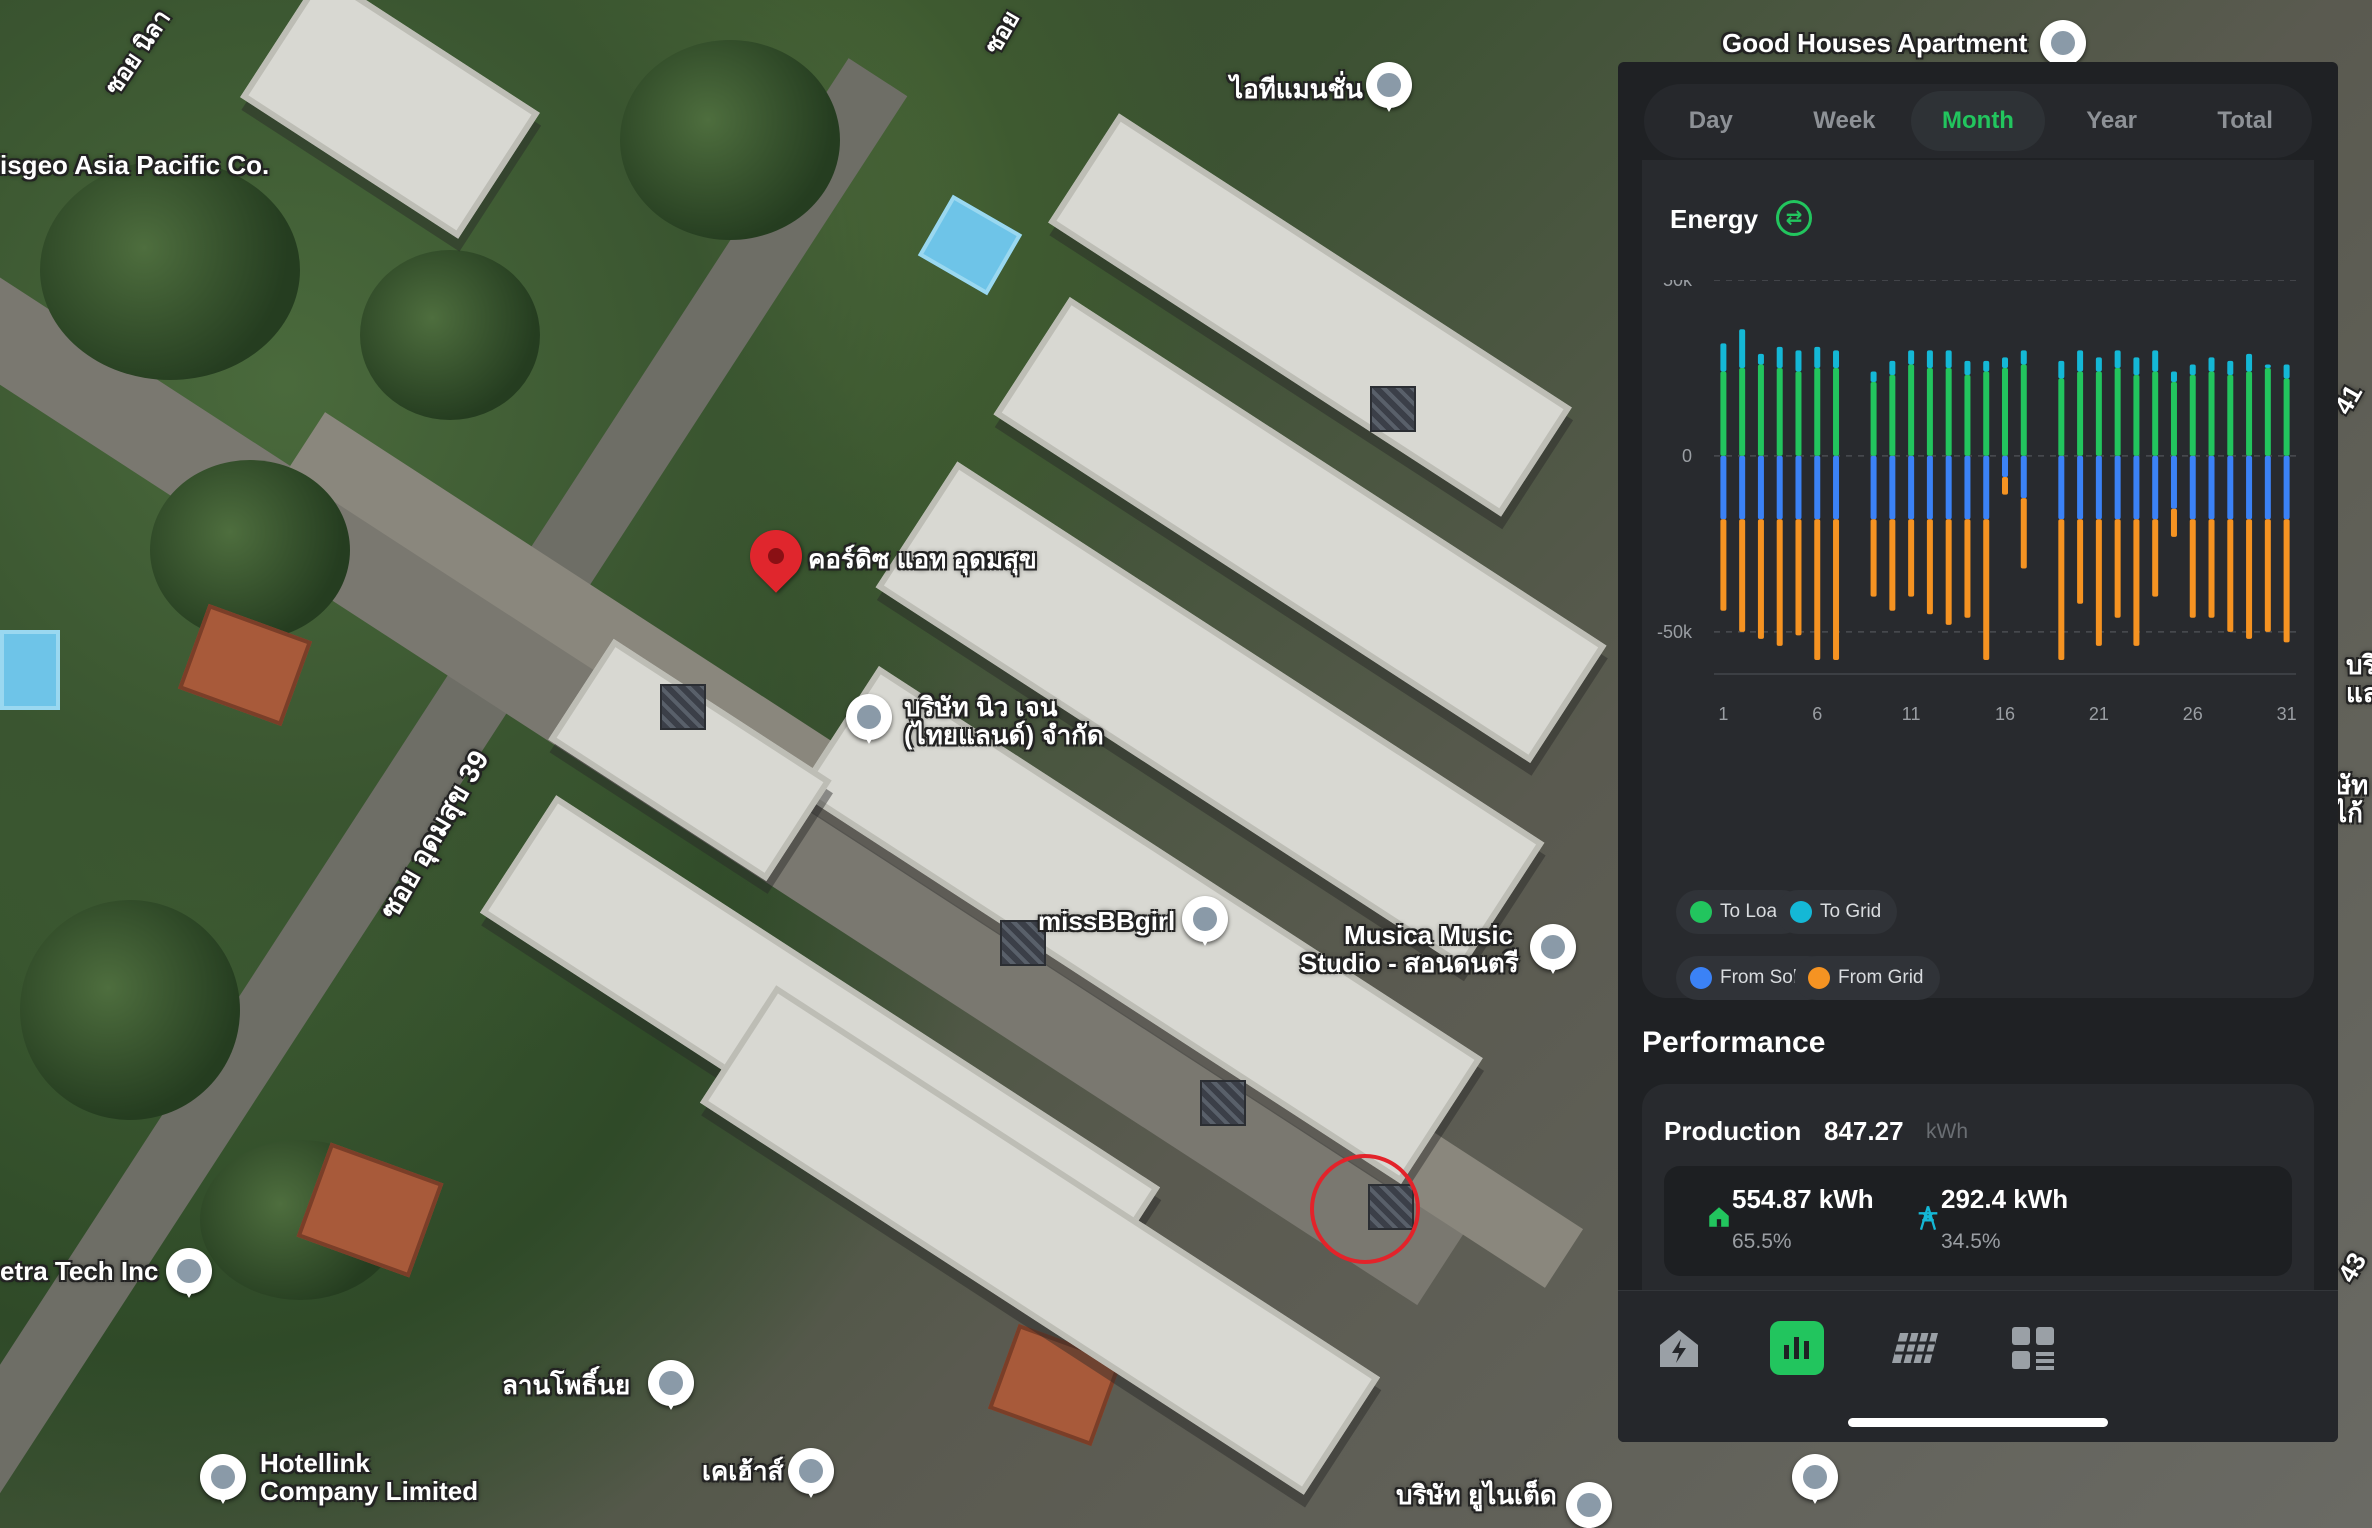 The image size is (2372, 1528). What do you see at coordinates (1867, 978) in the screenshot?
I see `legend-from-grid: From Grid` at bounding box center [1867, 978].